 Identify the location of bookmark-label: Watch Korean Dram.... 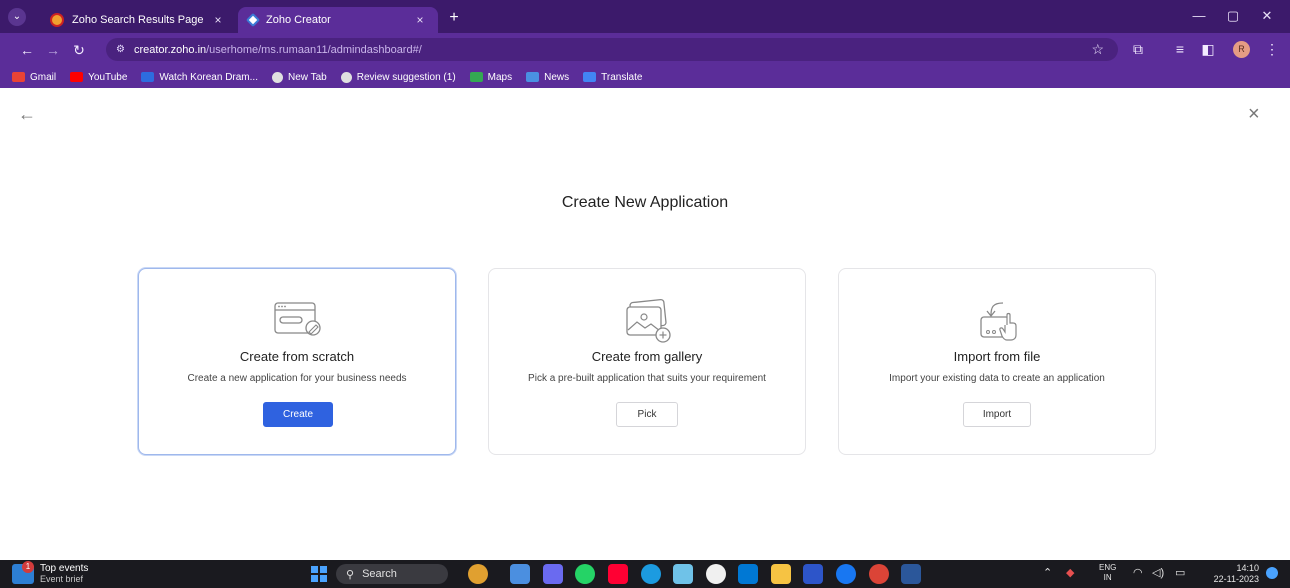
(208, 77).